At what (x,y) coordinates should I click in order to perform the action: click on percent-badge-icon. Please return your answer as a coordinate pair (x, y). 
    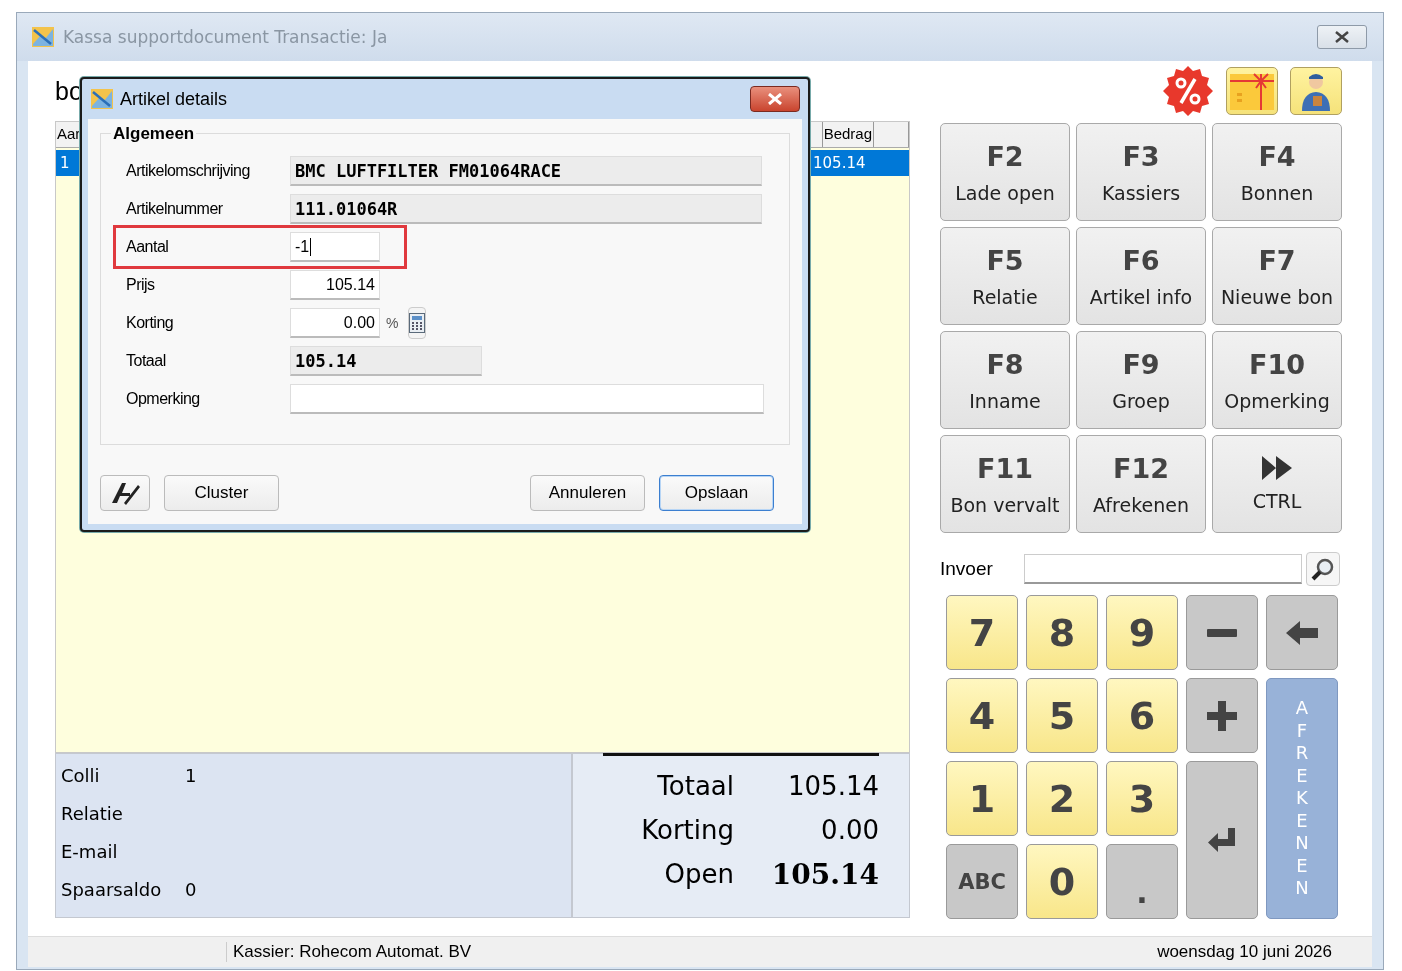
    Looking at the image, I should click on (1188, 91).